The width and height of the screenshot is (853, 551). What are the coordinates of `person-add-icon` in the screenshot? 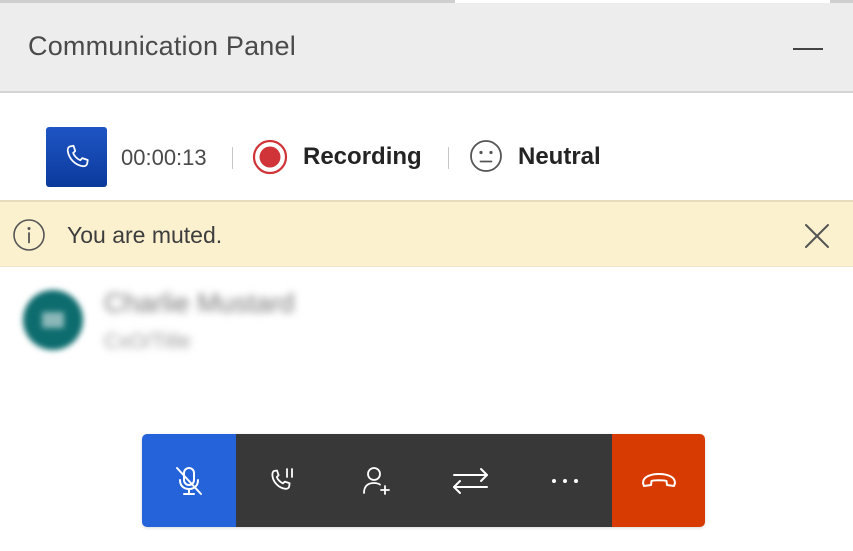 It's located at (376, 480).